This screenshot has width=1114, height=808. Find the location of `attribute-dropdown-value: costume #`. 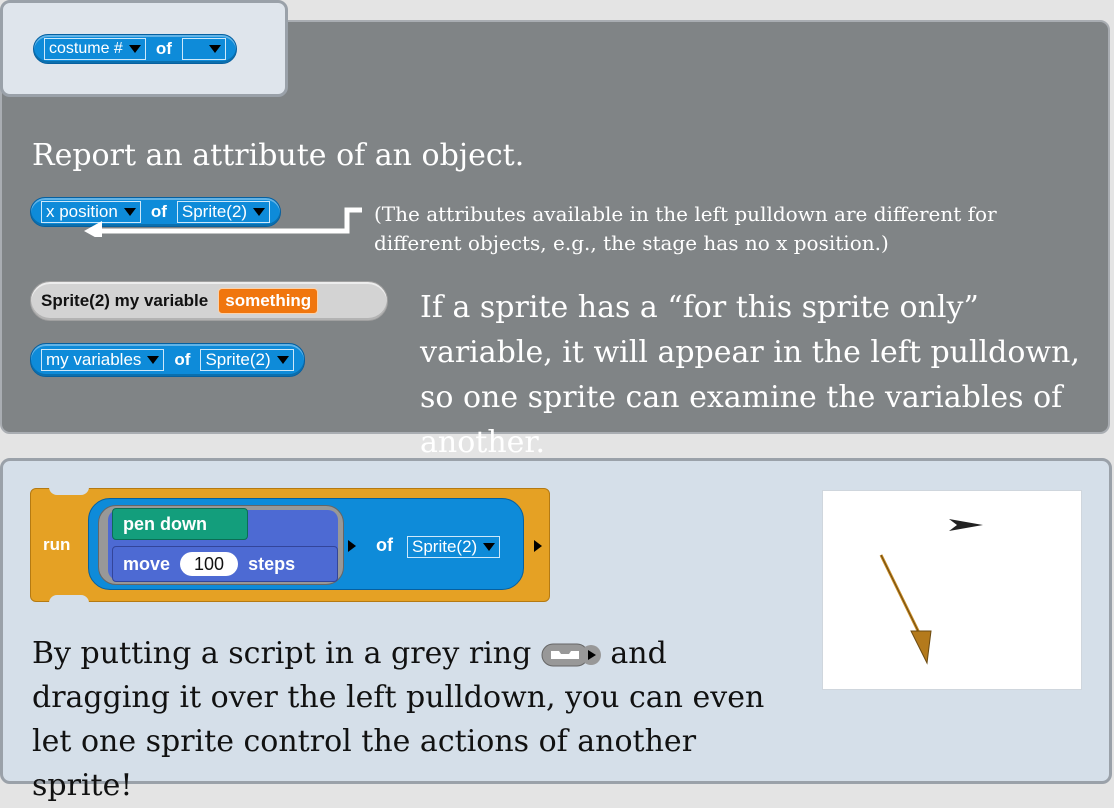

attribute-dropdown-value: costume # is located at coordinates (86, 48).